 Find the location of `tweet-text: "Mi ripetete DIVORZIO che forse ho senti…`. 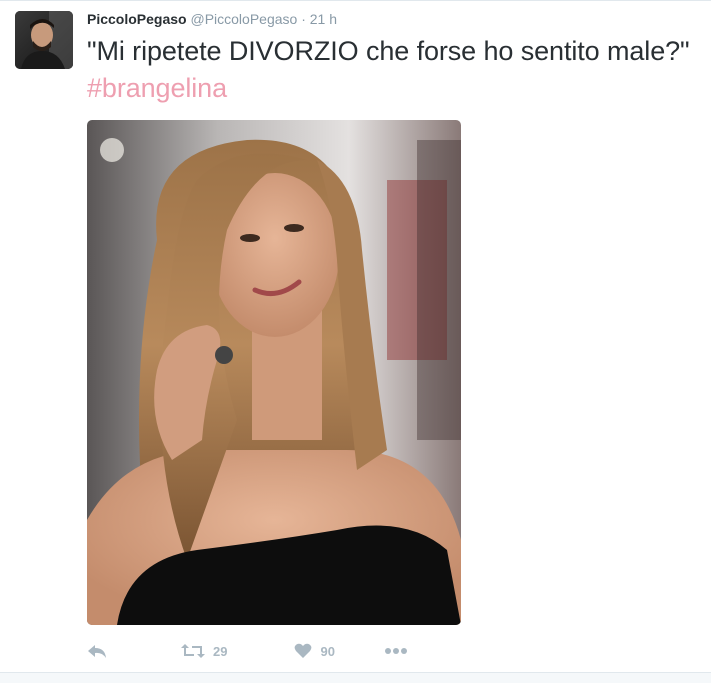

tweet-text: "Mi ripetete DIVORZIO che forse ho senti… is located at coordinates (392, 70).